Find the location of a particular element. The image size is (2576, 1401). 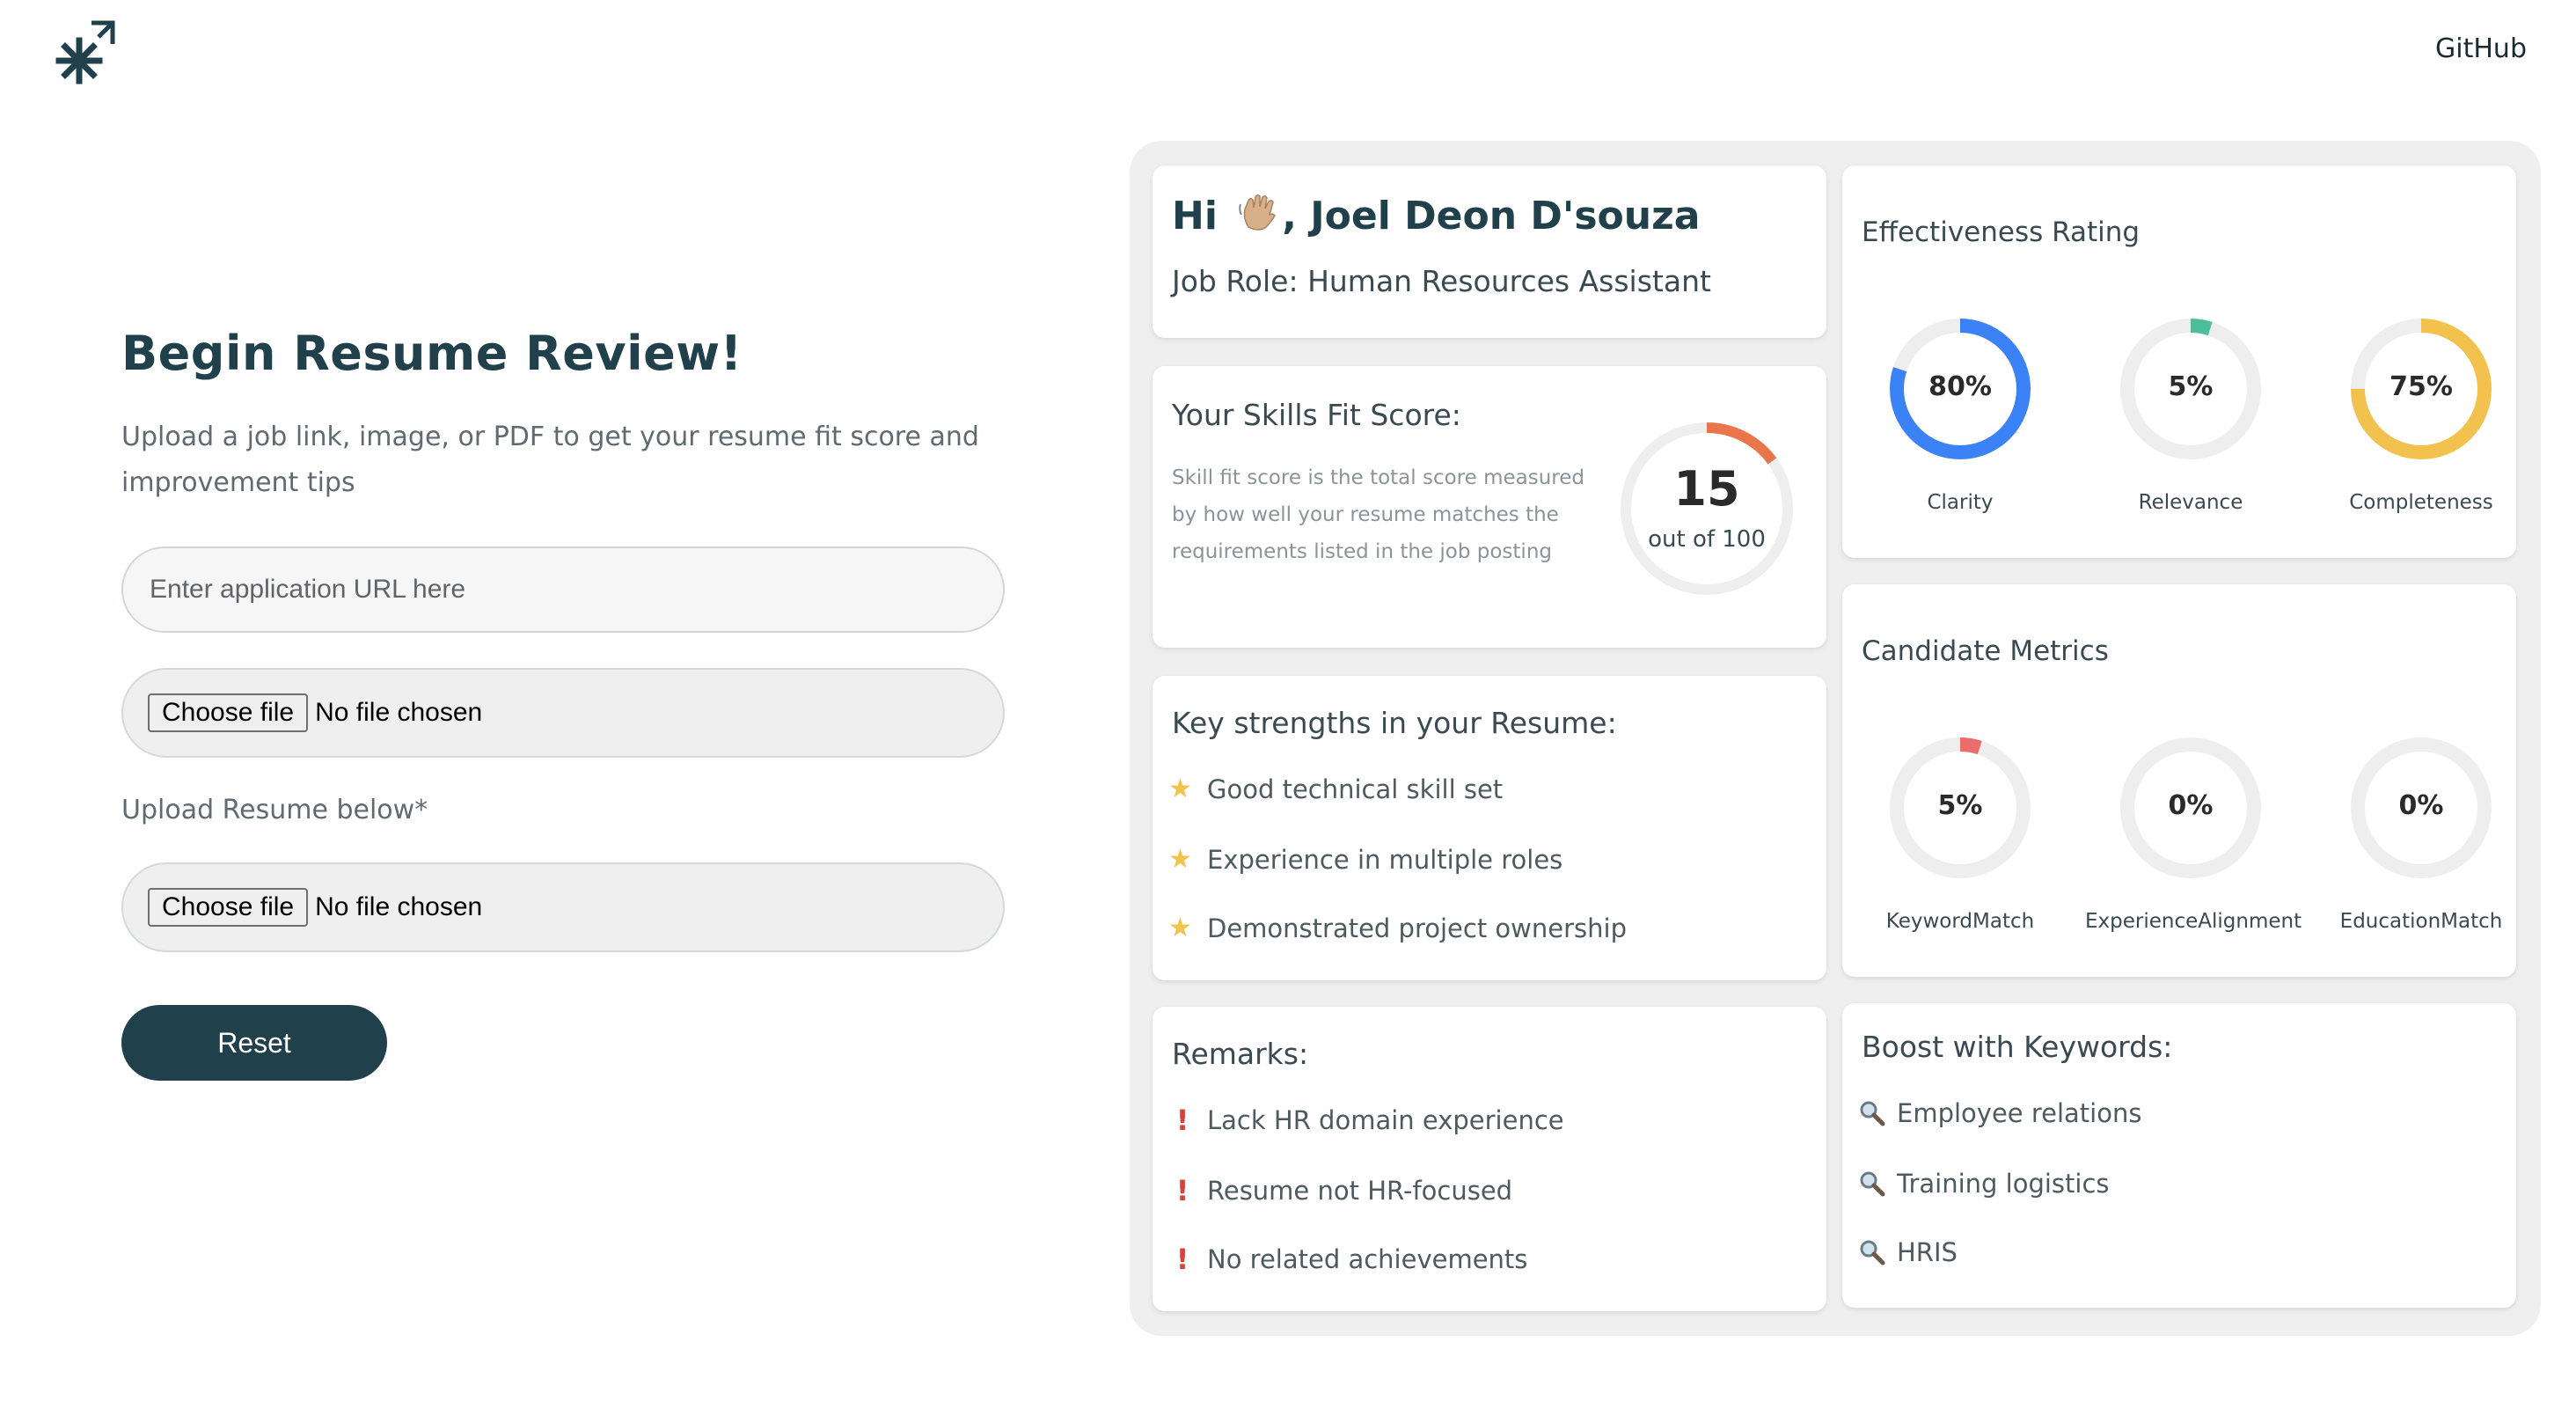

effectiveness-metric-value: 75% is located at coordinates (2421, 386).